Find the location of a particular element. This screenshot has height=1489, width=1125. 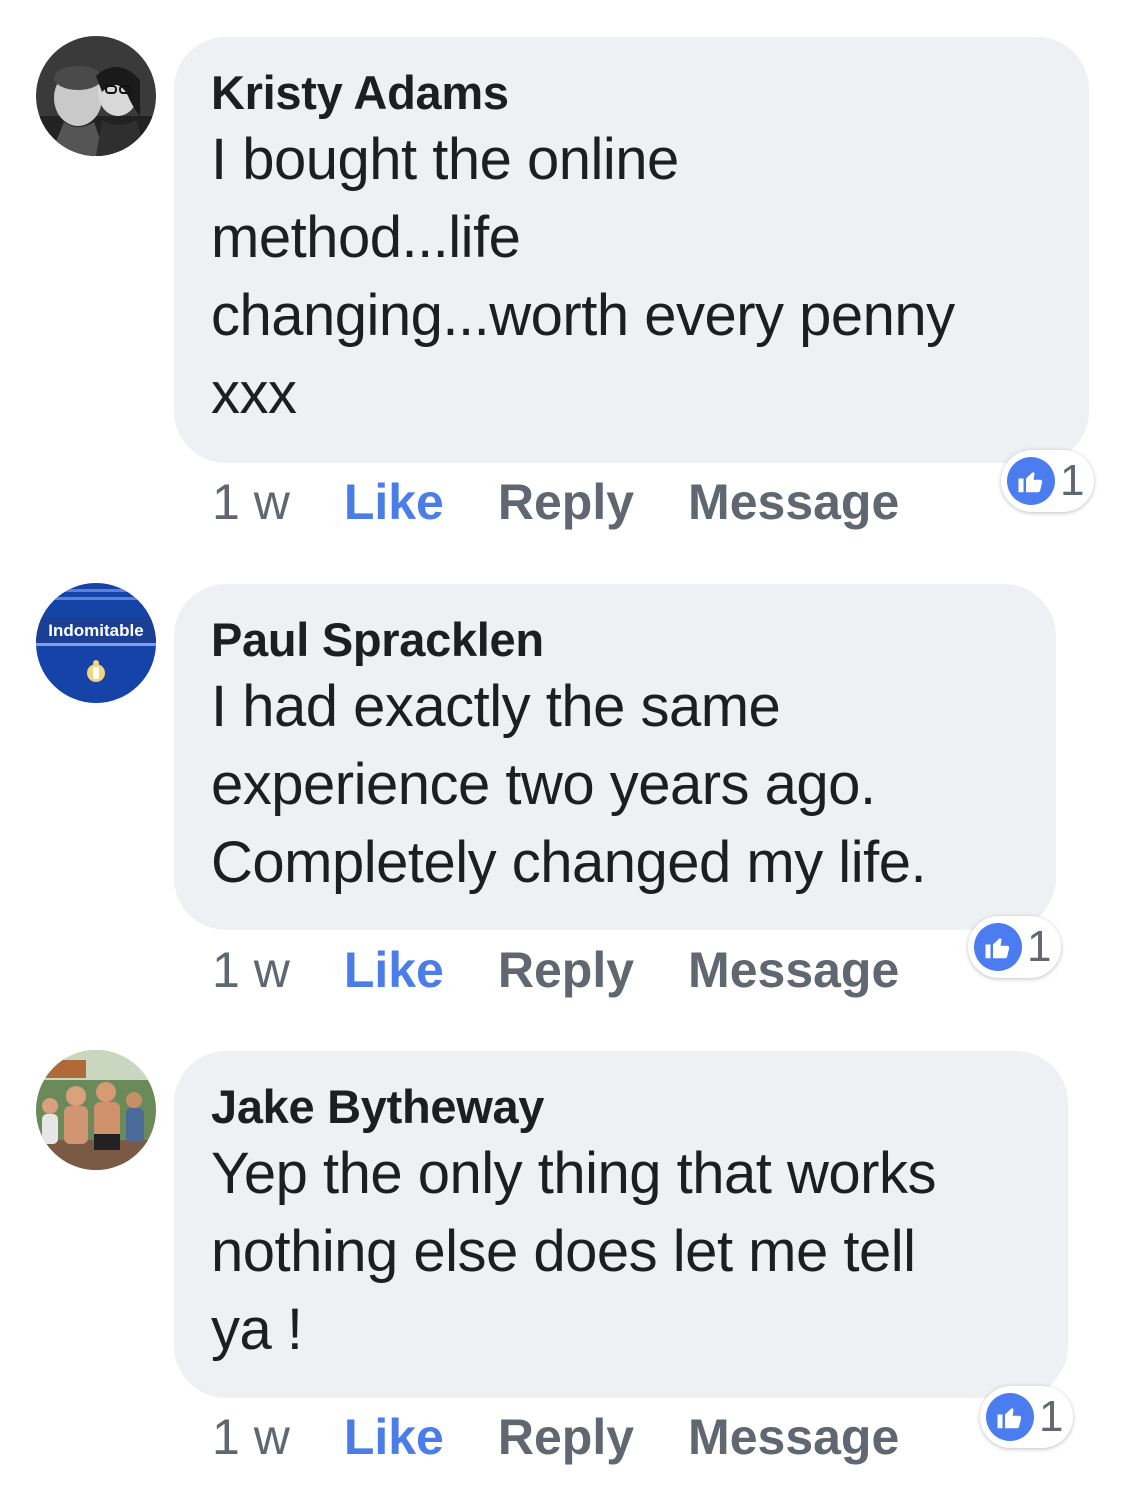

avatar-badge-text: Indomitable is located at coordinates (96, 630).